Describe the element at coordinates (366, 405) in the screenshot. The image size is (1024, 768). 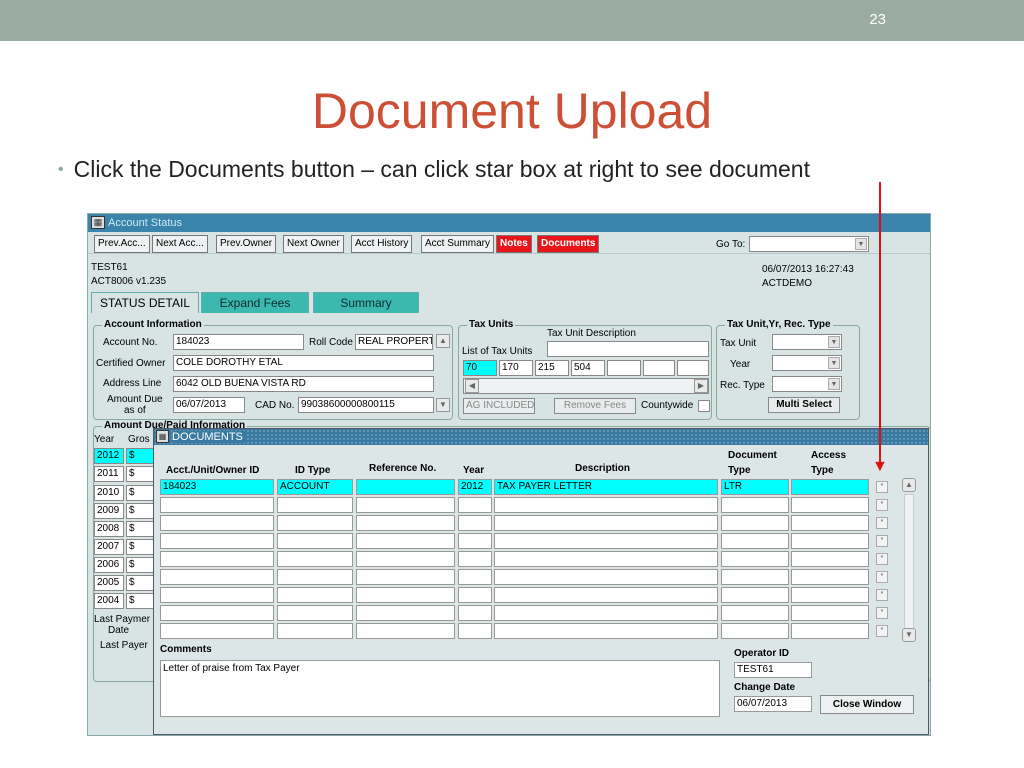
I see `cad-no-field: 99038600000800115` at that location.